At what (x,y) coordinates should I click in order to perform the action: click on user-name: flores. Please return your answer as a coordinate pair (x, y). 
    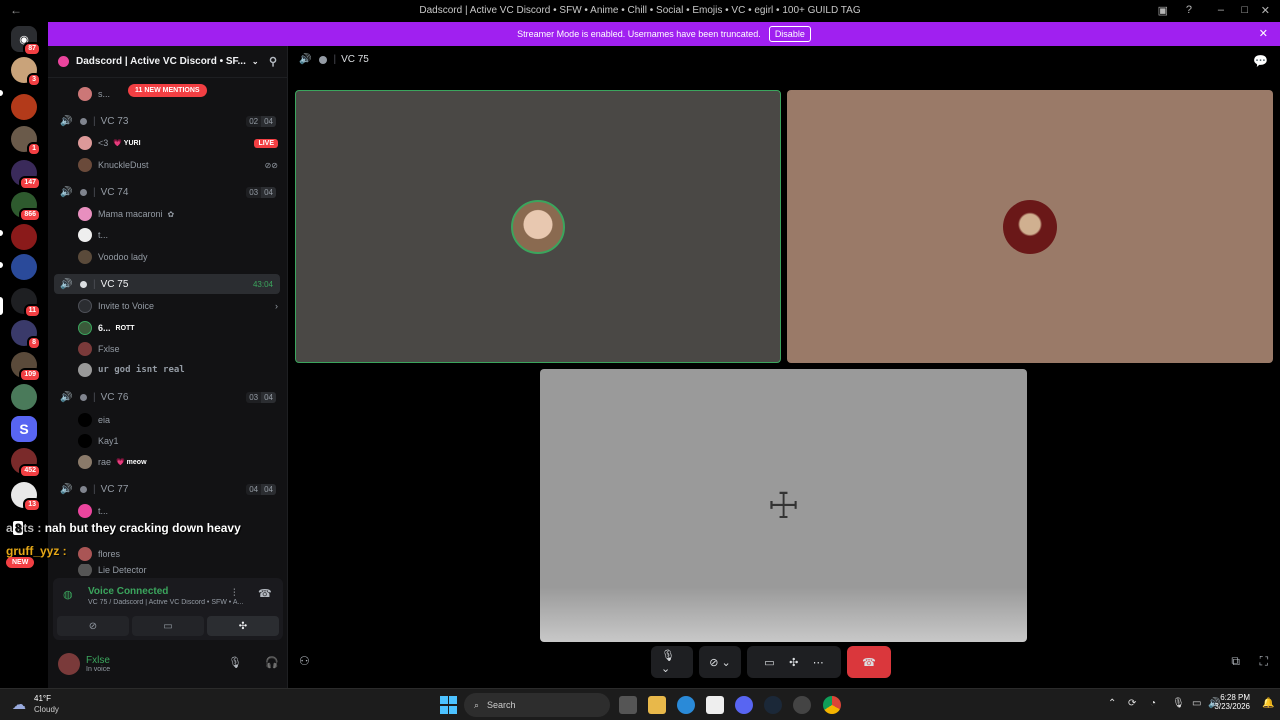
    Looking at the image, I should click on (109, 554).